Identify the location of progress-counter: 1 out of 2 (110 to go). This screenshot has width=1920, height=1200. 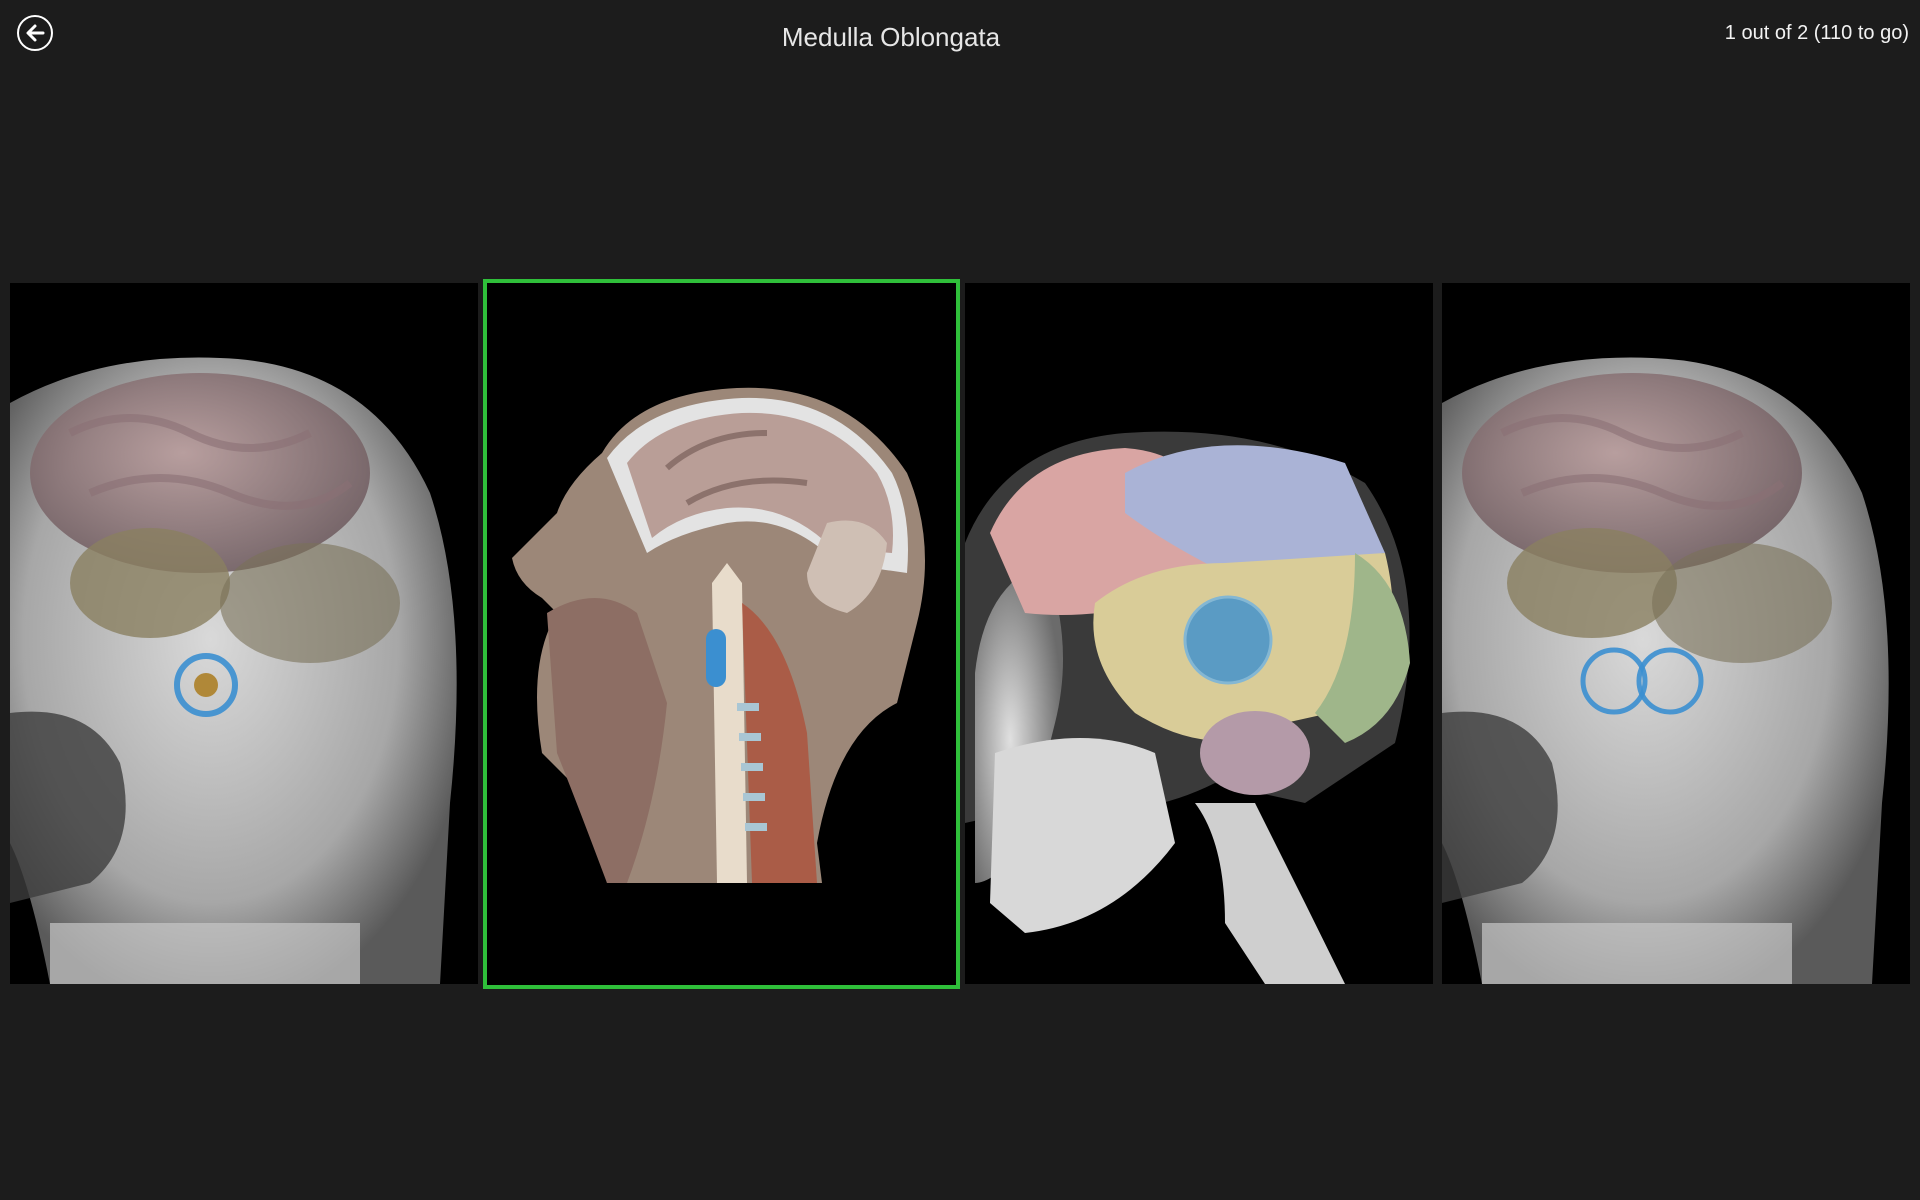
(1816, 33).